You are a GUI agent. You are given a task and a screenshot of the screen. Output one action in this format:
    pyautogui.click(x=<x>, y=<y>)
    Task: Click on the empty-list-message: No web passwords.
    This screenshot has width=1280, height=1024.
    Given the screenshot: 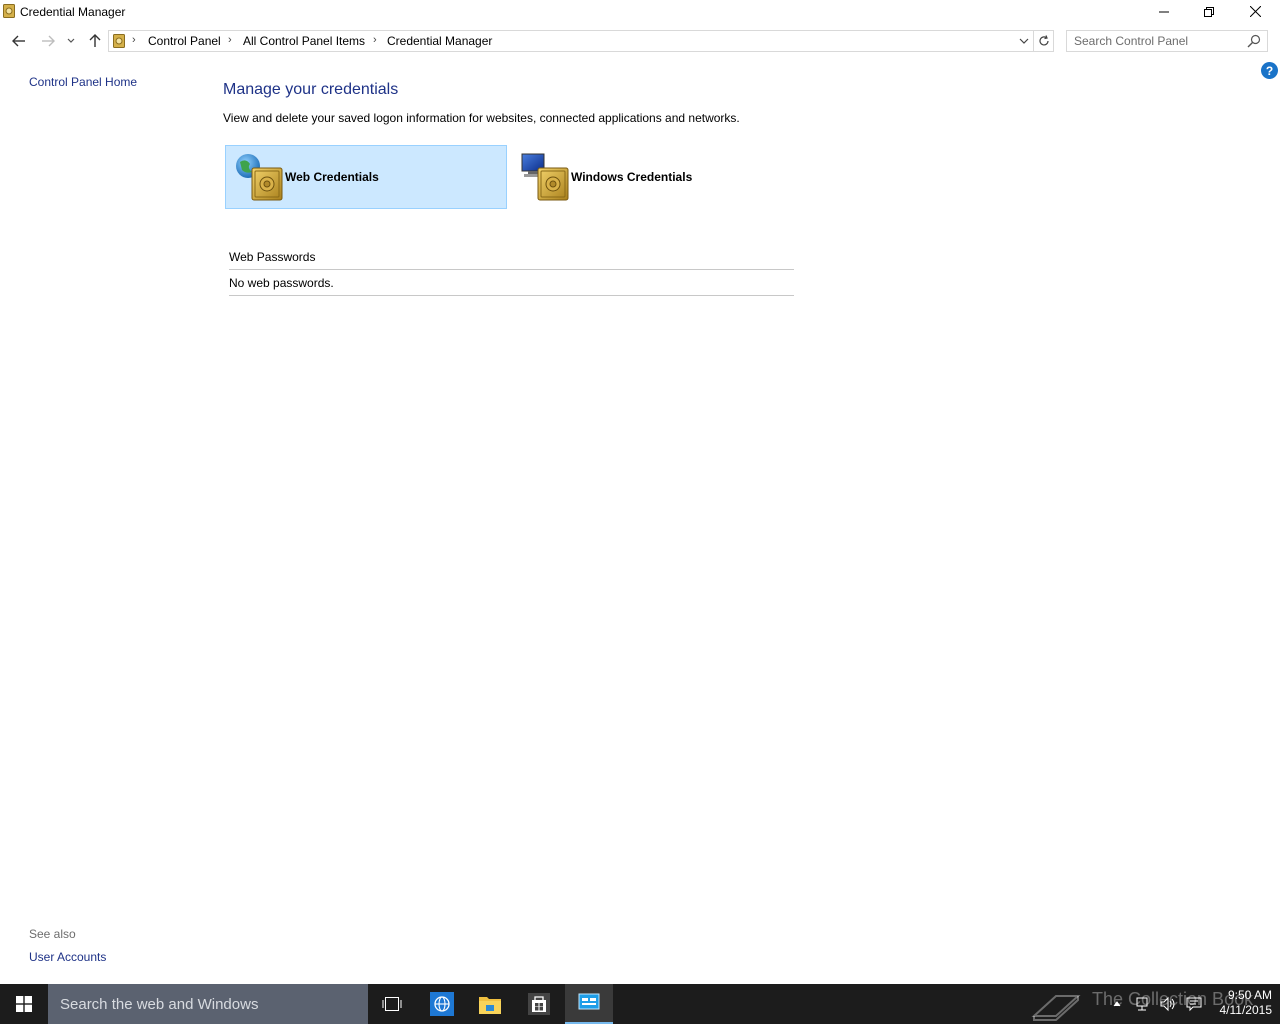 What is the action you would take?
    pyautogui.click(x=281, y=283)
    